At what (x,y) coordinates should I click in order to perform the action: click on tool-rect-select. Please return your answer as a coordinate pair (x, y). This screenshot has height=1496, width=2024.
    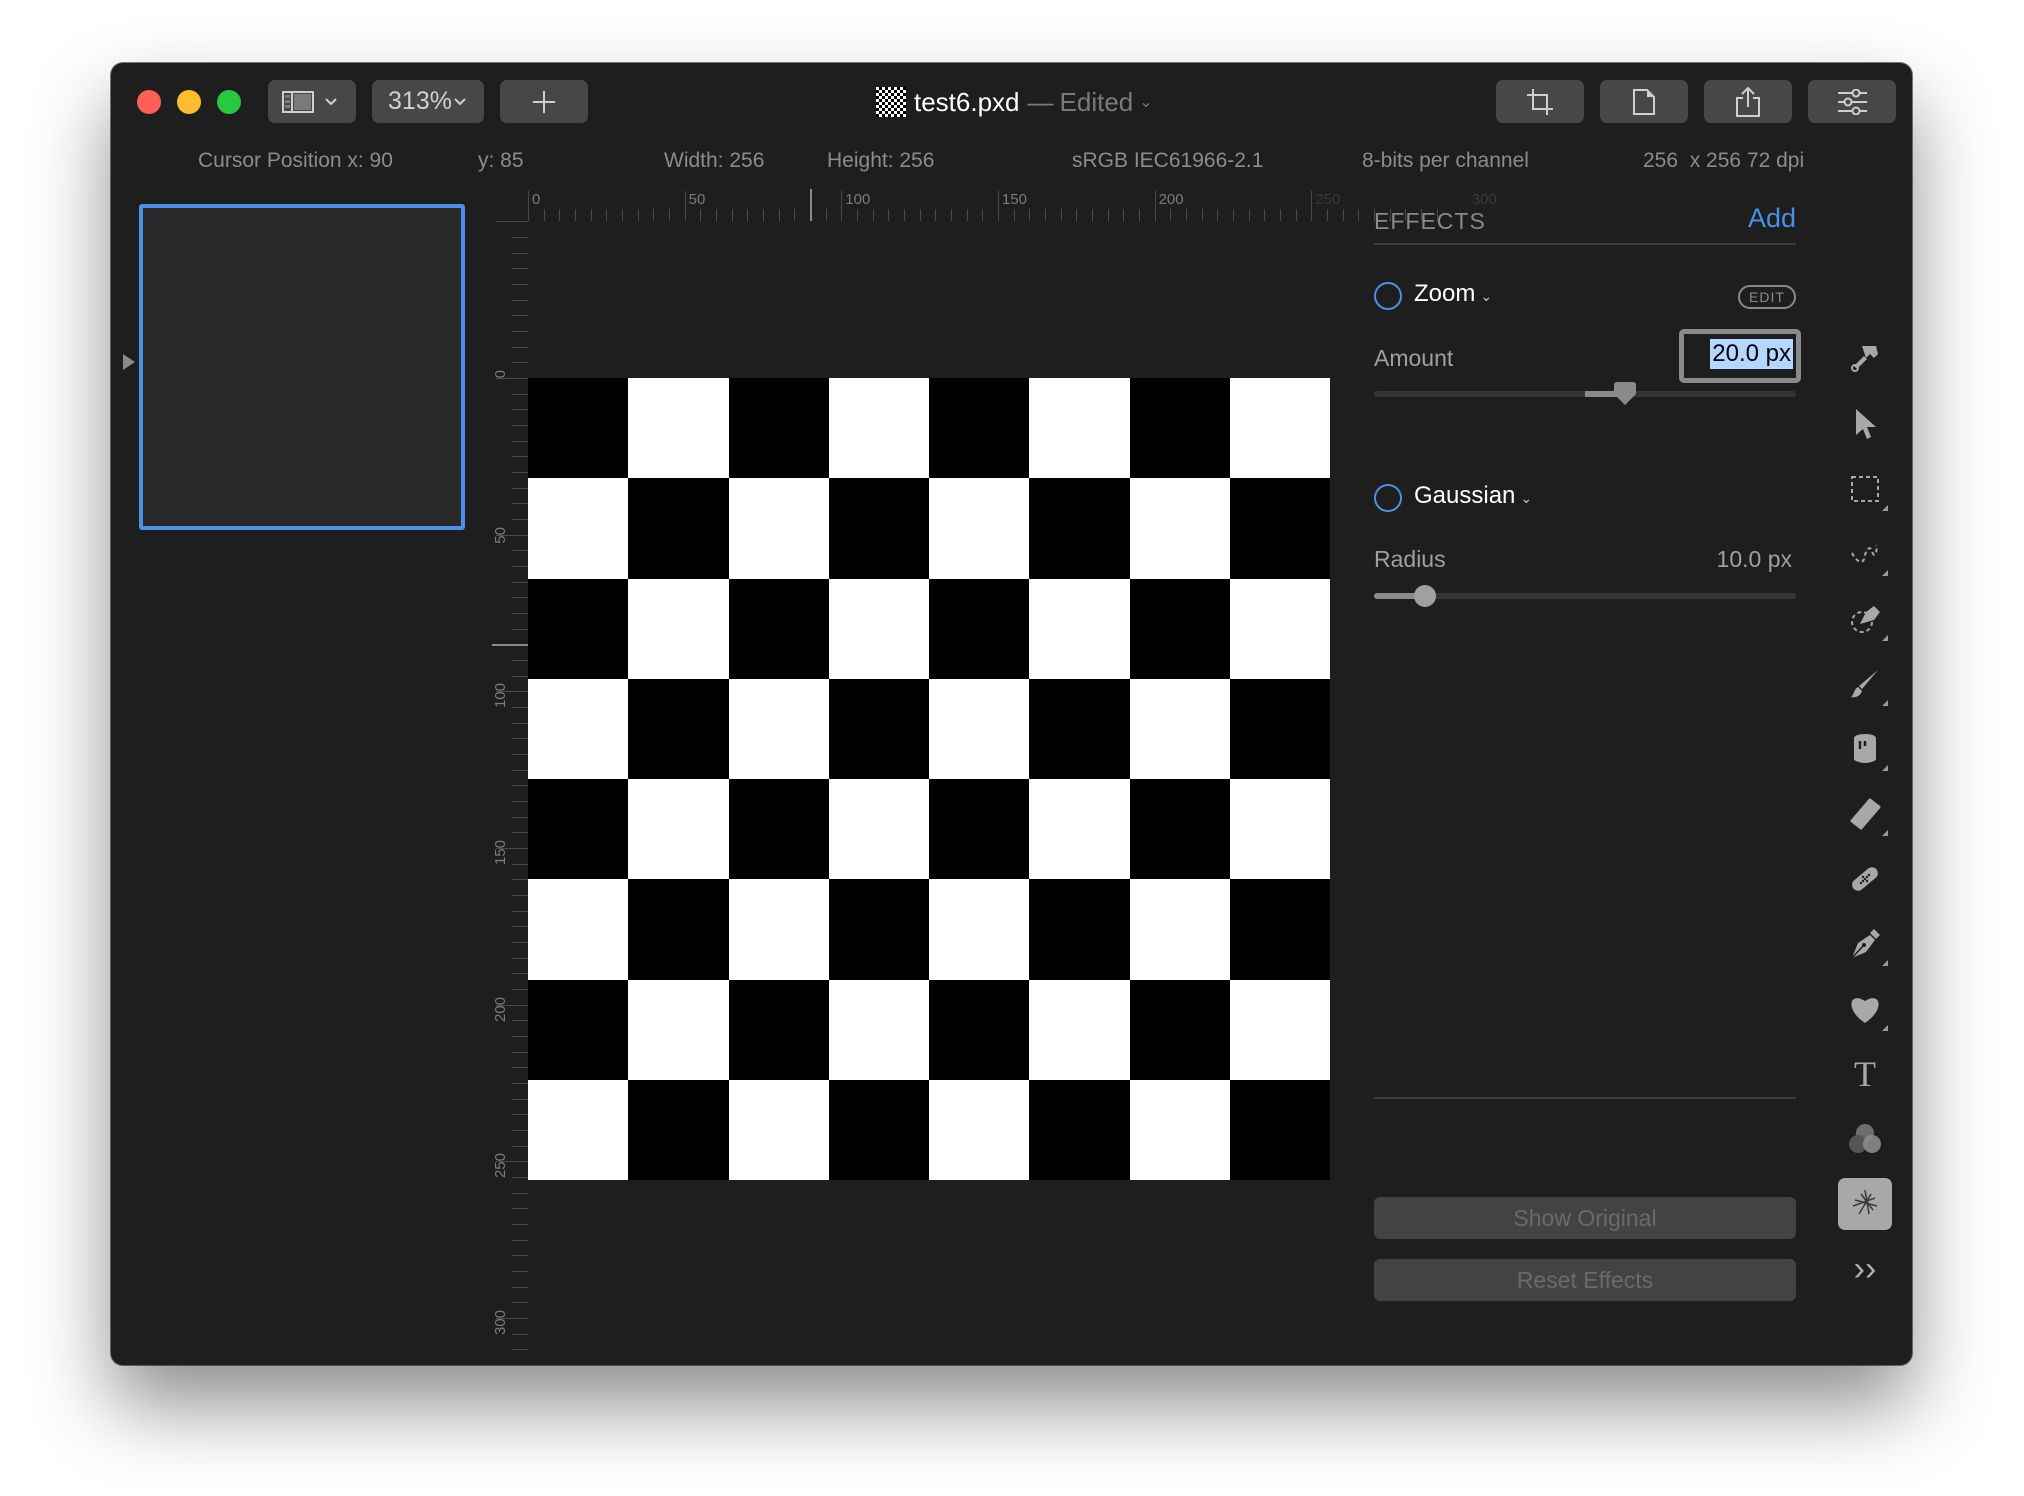
    Looking at the image, I should click on (1865, 489).